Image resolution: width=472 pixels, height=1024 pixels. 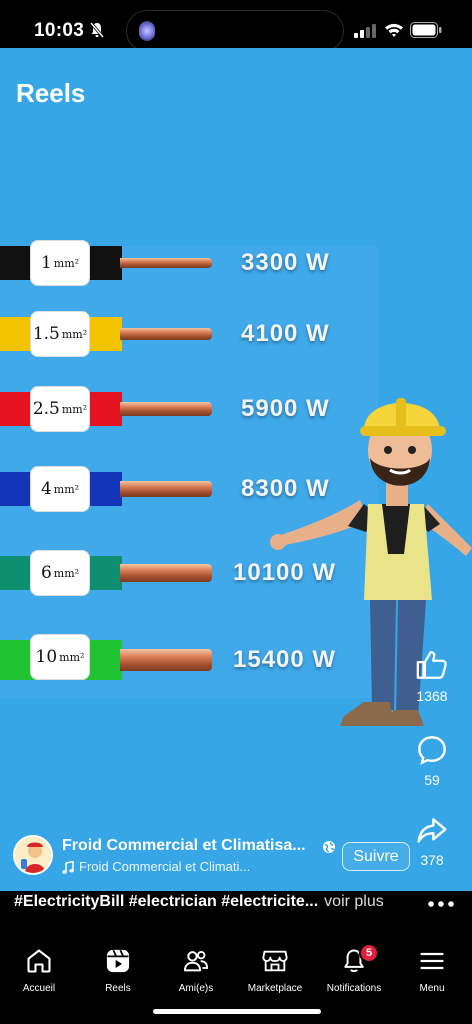 What do you see at coordinates (432, 696) in the screenshot?
I see `like-count: 1368` at bounding box center [432, 696].